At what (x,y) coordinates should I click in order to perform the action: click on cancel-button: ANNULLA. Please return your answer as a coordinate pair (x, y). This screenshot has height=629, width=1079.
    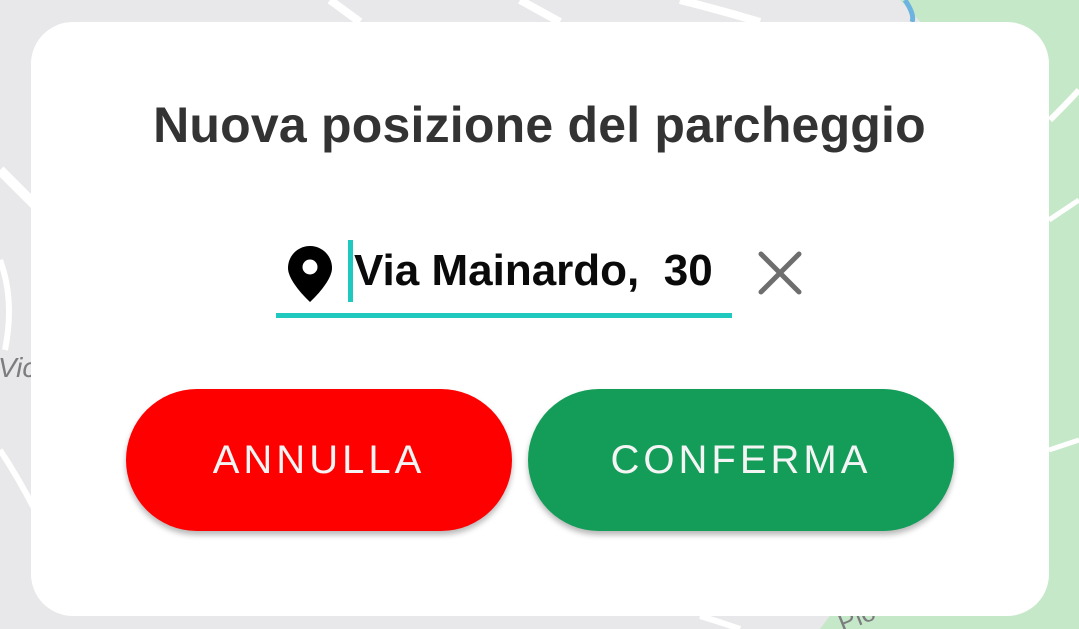
    Looking at the image, I should click on (319, 460).